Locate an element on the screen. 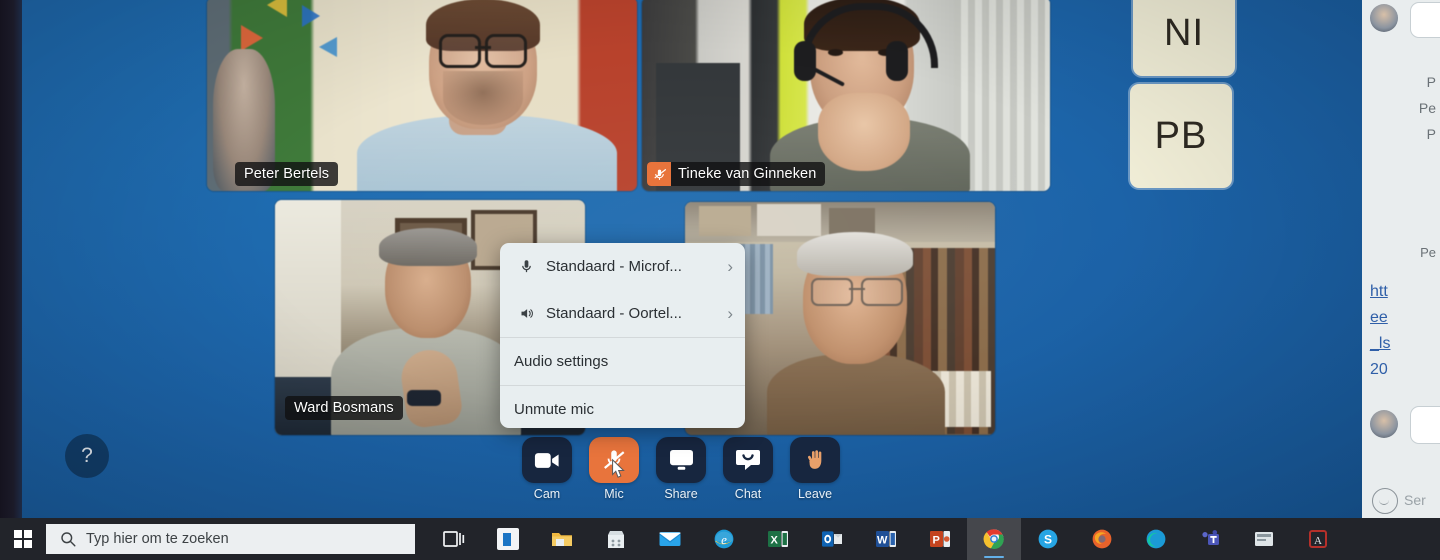 Image resolution: width=1440 pixels, height=560 pixels. chat-label: Chat is located at coordinates (748, 494).